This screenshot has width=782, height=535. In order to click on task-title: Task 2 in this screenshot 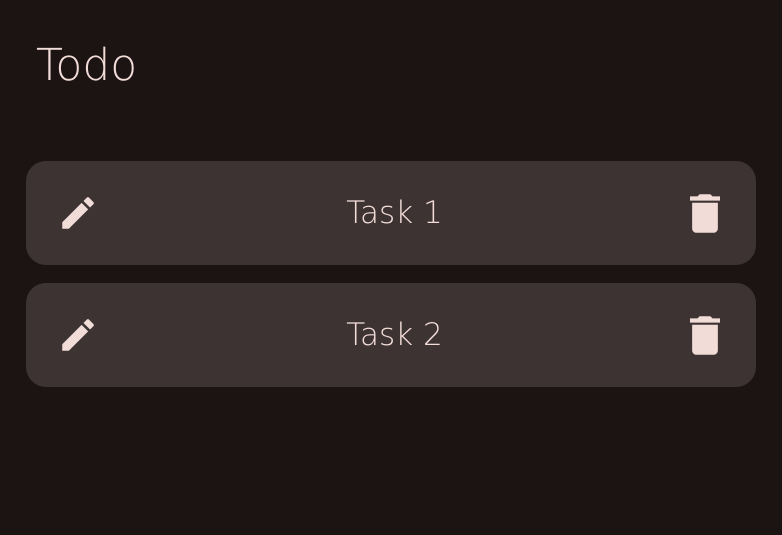, I will do `click(394, 335)`.